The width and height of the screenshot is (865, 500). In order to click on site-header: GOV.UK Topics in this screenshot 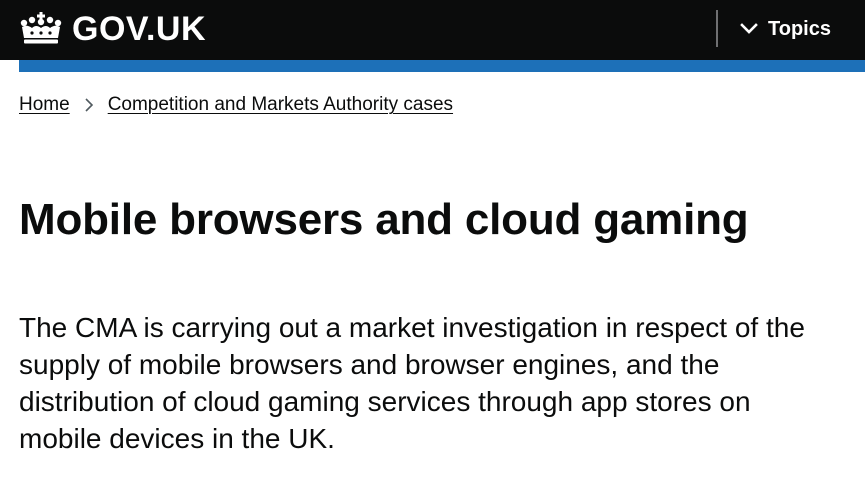, I will do `click(432, 30)`.